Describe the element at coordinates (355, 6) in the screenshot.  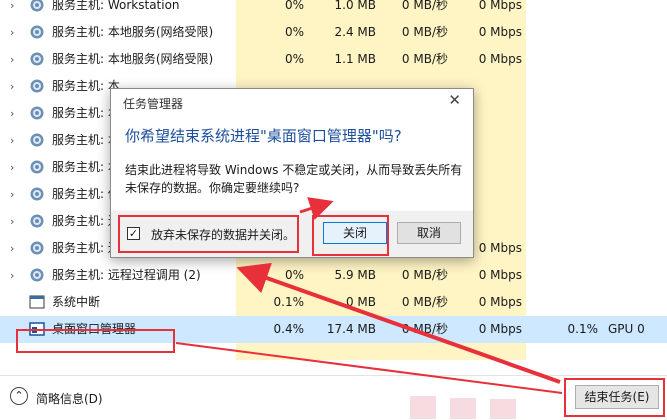
I see `memory-cell: 1.0 MB` at that location.